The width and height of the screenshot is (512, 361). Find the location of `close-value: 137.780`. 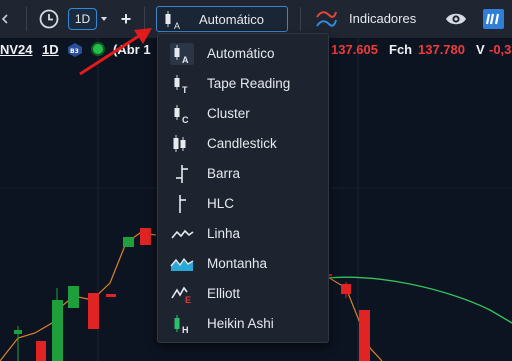

close-value: 137.780 is located at coordinates (441, 49).